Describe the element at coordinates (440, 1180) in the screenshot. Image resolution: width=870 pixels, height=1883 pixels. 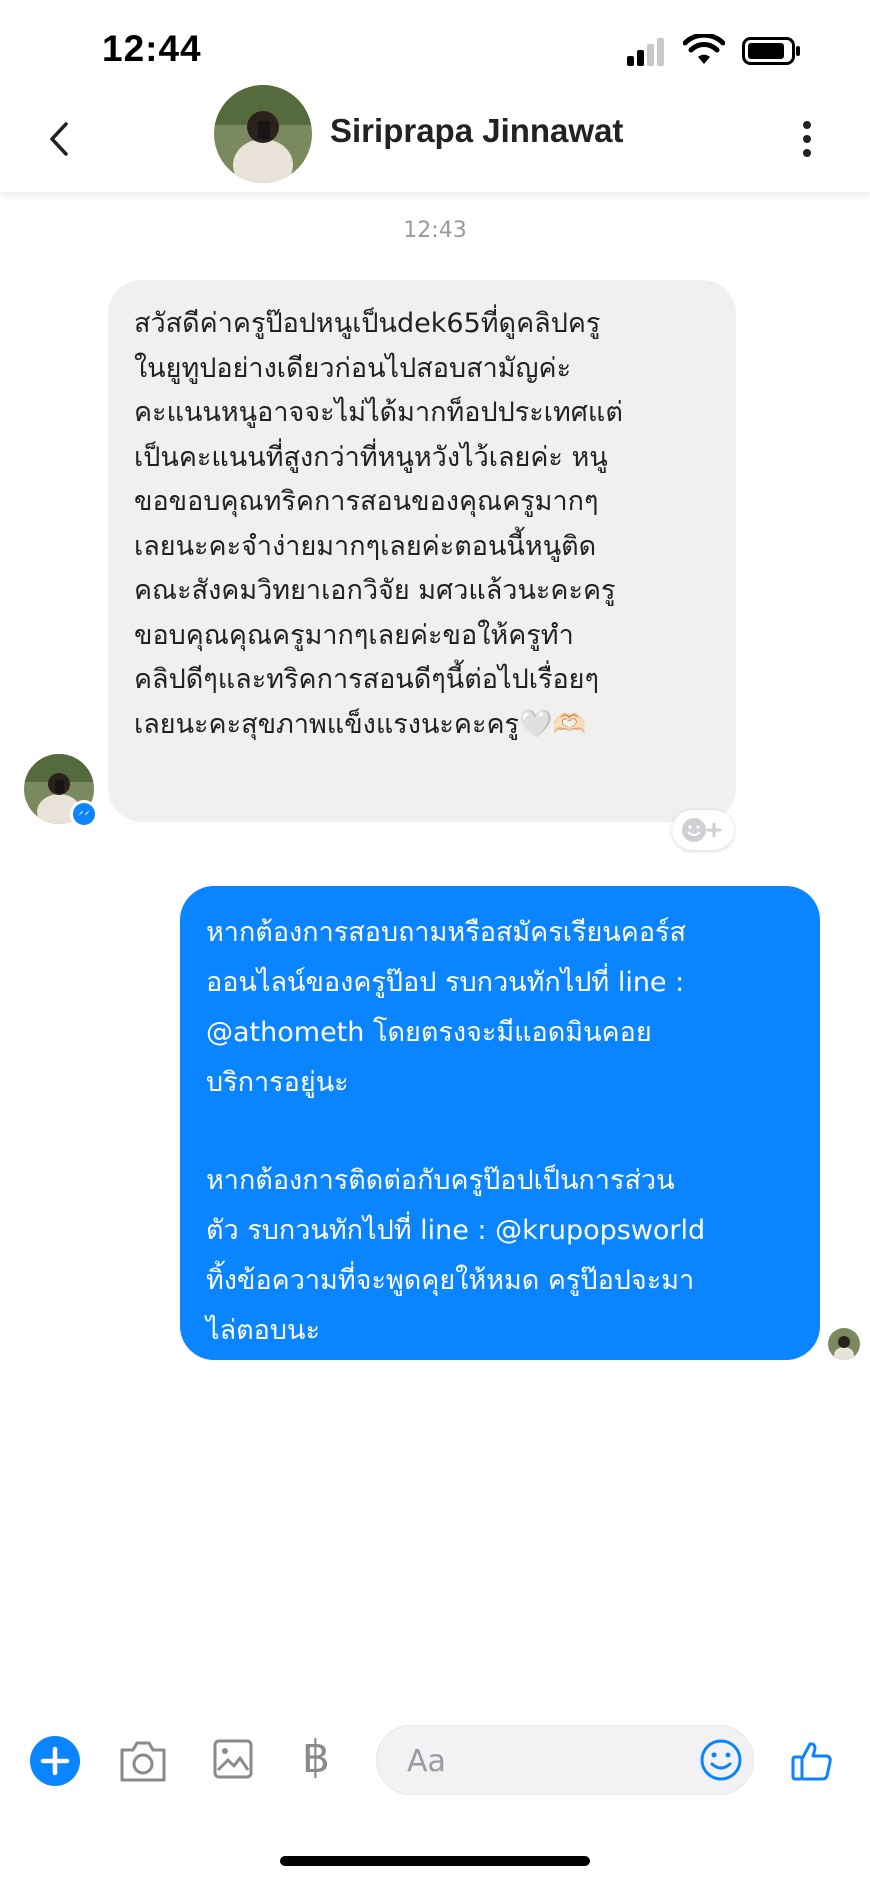
I see `message-line: หากต้องการติดต่อกับครูป๊อปเป็นการส่วน` at that location.